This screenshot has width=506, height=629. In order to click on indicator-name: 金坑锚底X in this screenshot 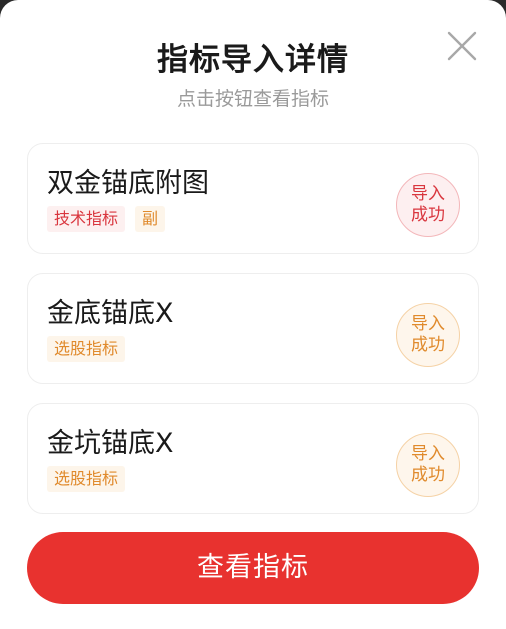, I will do `click(110, 443)`.